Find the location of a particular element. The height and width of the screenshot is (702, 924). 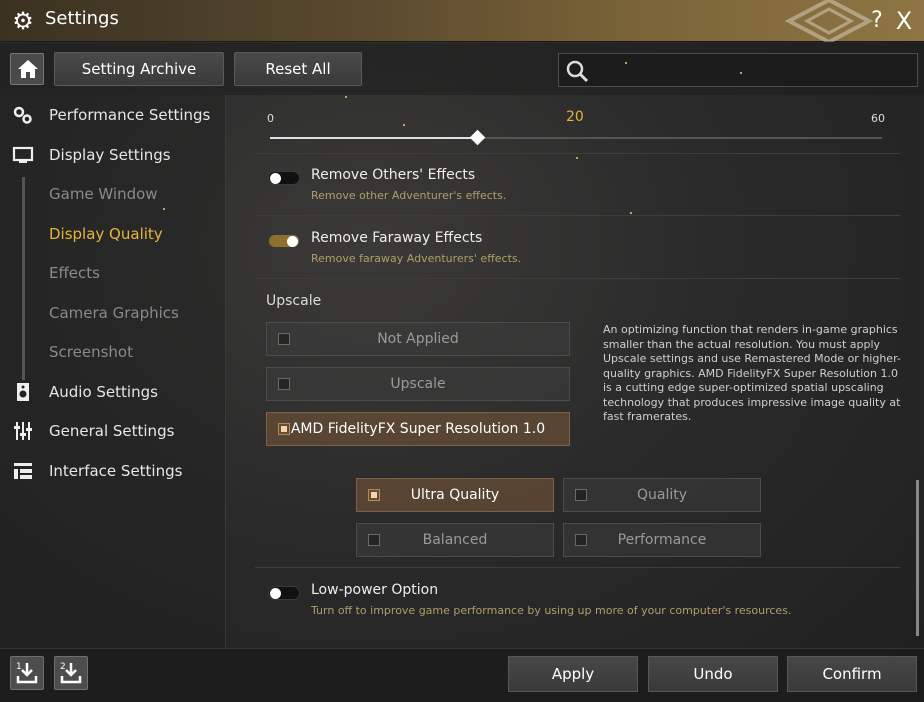

slider-track is located at coordinates (576, 138).